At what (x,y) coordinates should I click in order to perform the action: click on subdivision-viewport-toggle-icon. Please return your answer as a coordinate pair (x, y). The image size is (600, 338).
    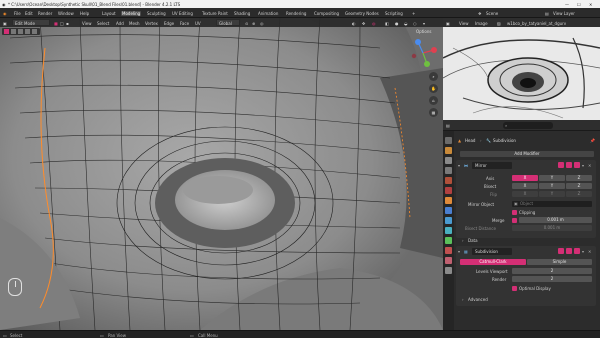
    Looking at the image, I should click on (569, 251).